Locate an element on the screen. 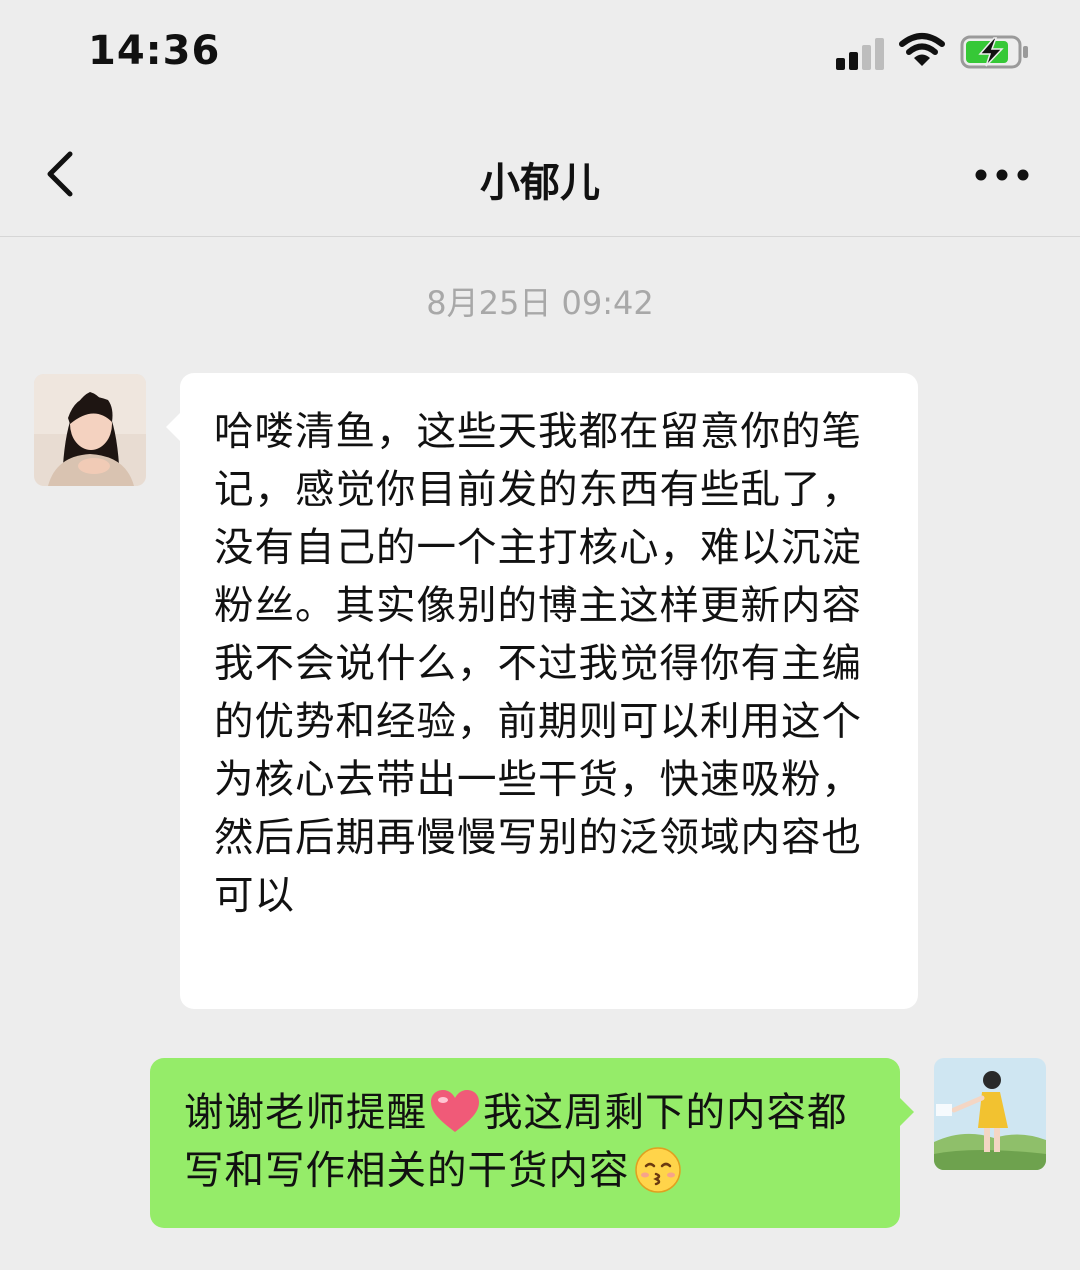  battery-charging-icon is located at coordinates (994, 52).